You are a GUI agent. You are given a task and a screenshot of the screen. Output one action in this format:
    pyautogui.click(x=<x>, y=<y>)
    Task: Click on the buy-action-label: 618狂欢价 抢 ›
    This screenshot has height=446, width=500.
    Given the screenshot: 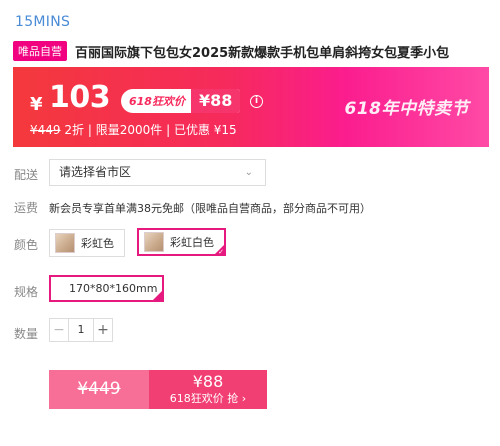 What is the action you would take?
    pyautogui.click(x=208, y=398)
    